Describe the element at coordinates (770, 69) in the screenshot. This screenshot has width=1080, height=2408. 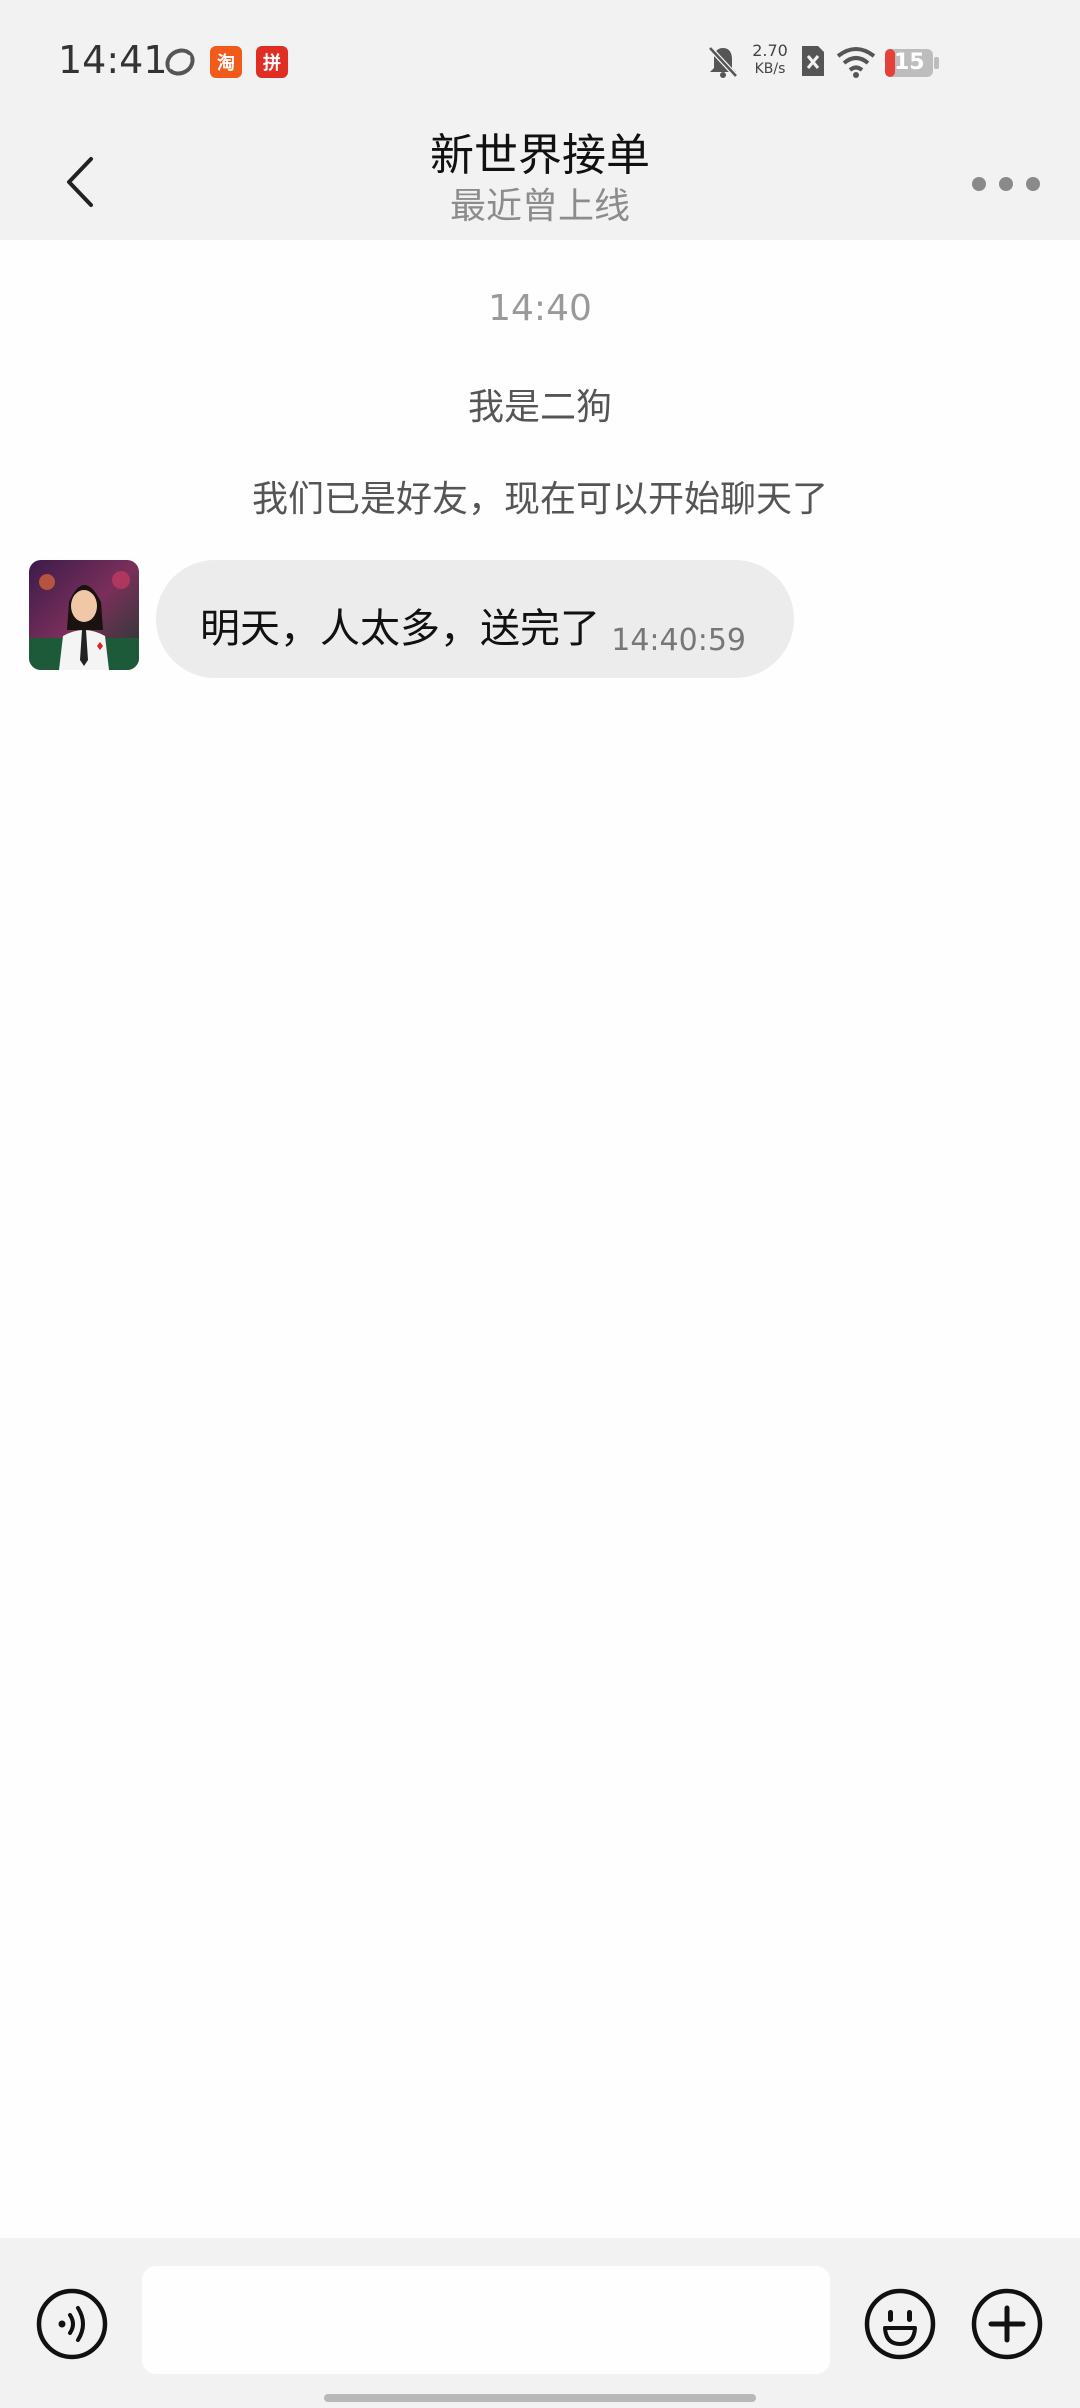
I see `network-speed-unit: KB/s` at that location.